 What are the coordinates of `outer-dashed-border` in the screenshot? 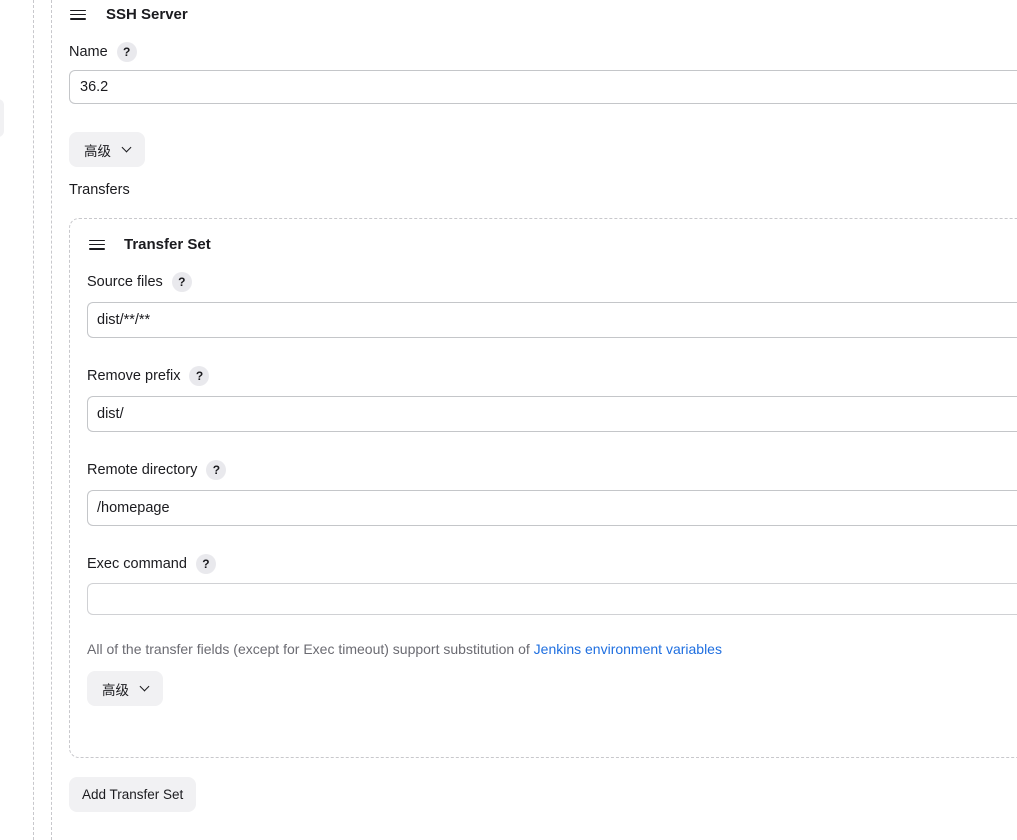 It's located at (33, 420).